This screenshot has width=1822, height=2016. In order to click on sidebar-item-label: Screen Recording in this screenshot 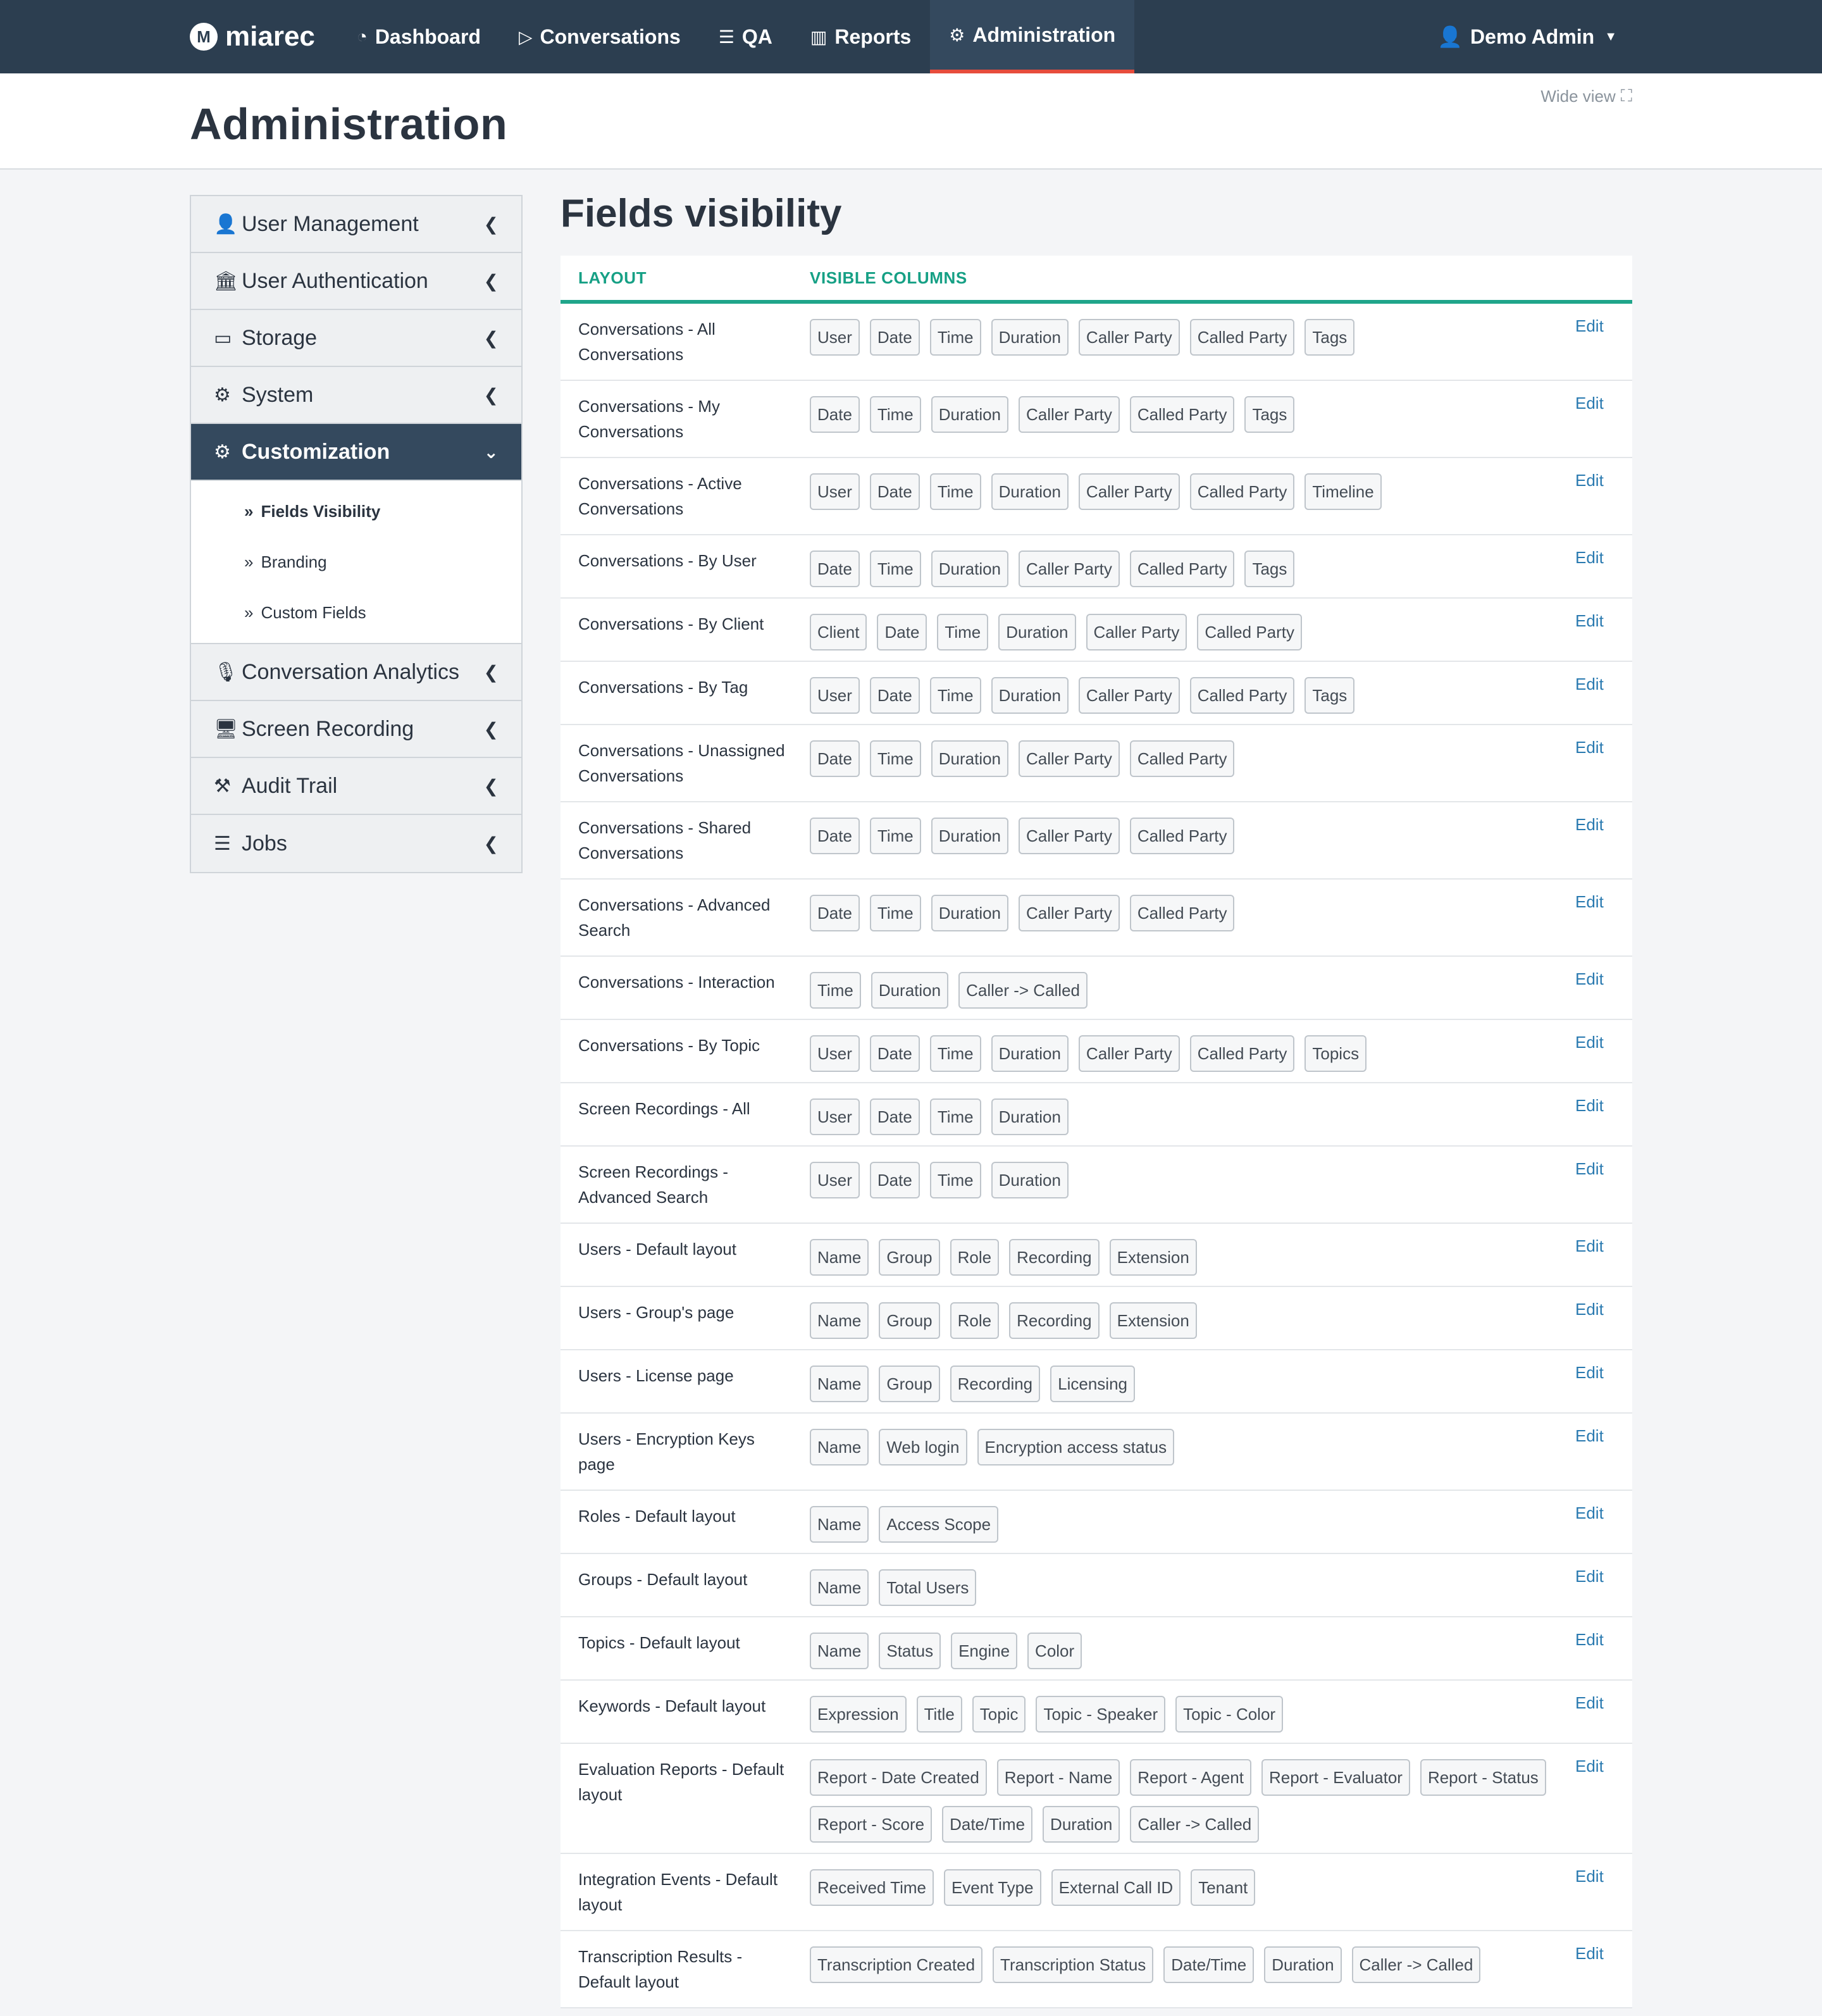, I will do `click(328, 728)`.